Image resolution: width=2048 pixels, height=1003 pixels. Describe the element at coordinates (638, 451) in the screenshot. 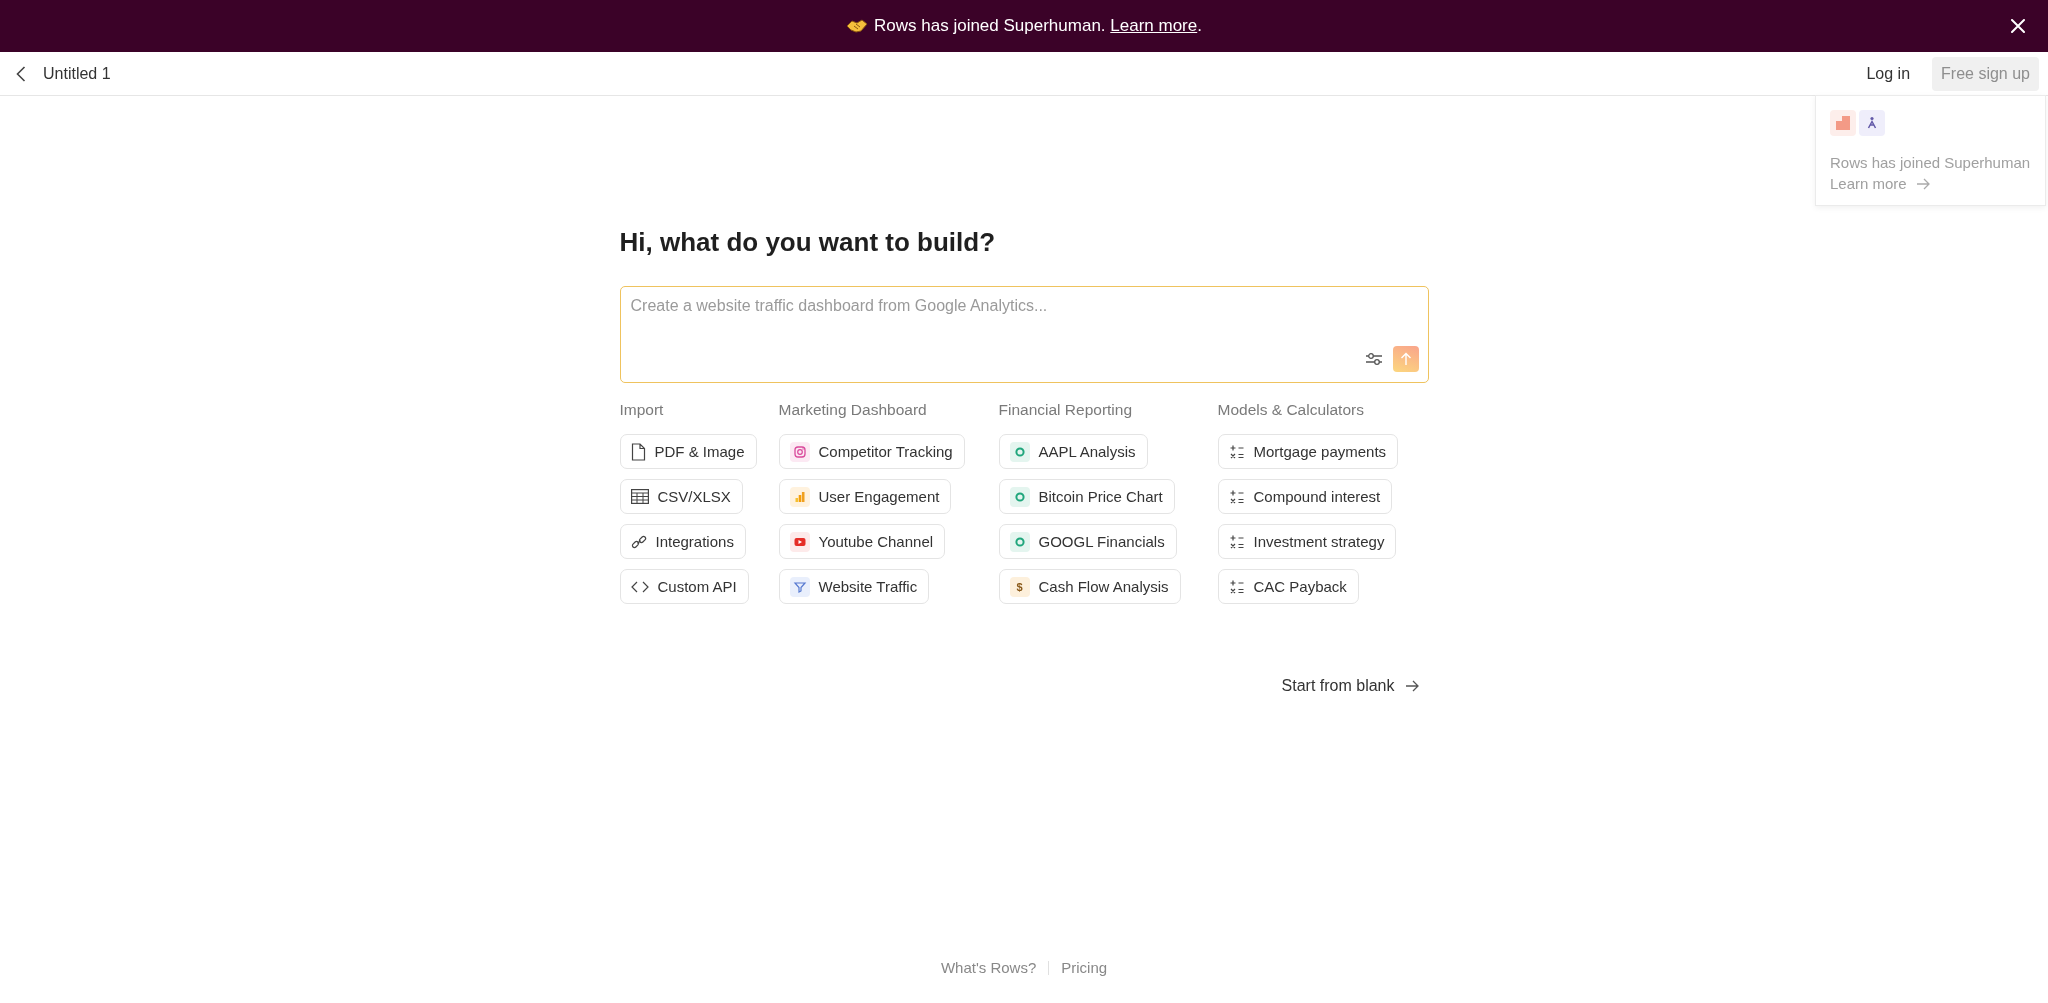

I see `file-icon` at that location.